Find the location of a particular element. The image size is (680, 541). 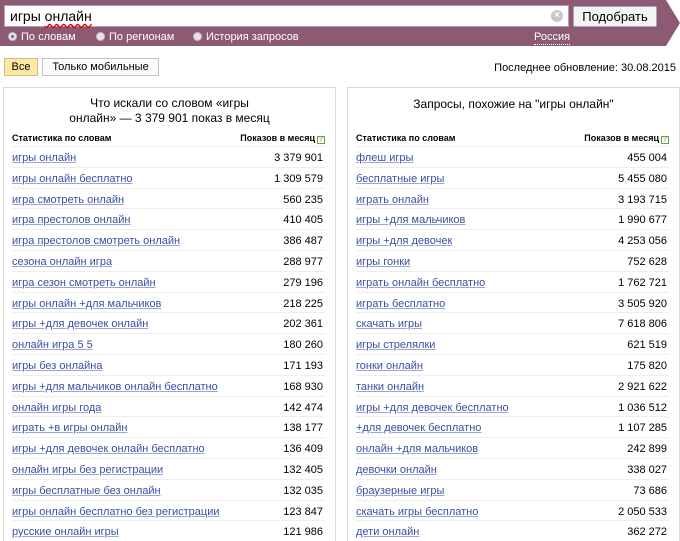

right-col-keyword-header: Статистика по словам is located at coordinates (406, 138).